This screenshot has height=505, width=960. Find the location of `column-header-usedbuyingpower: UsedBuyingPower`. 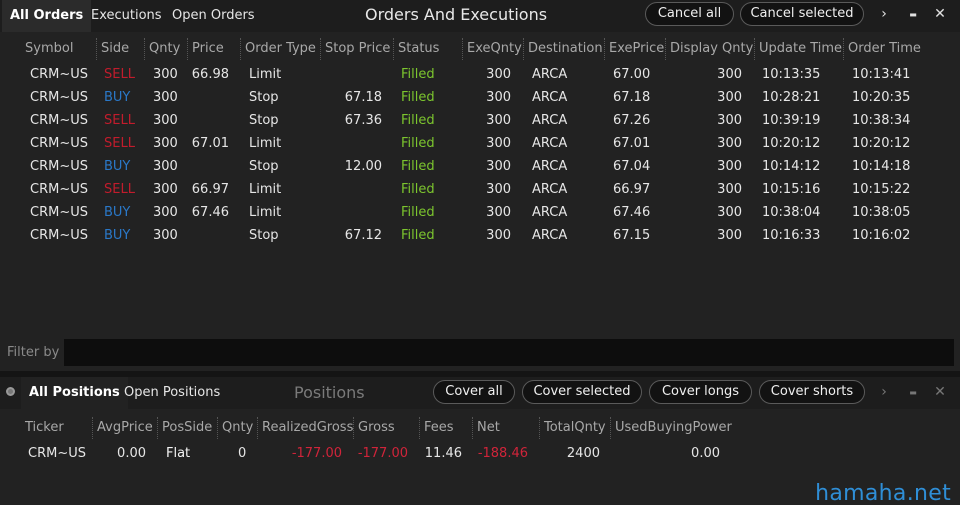

column-header-usedbuyingpower: UsedBuyingPower is located at coordinates (671, 428).